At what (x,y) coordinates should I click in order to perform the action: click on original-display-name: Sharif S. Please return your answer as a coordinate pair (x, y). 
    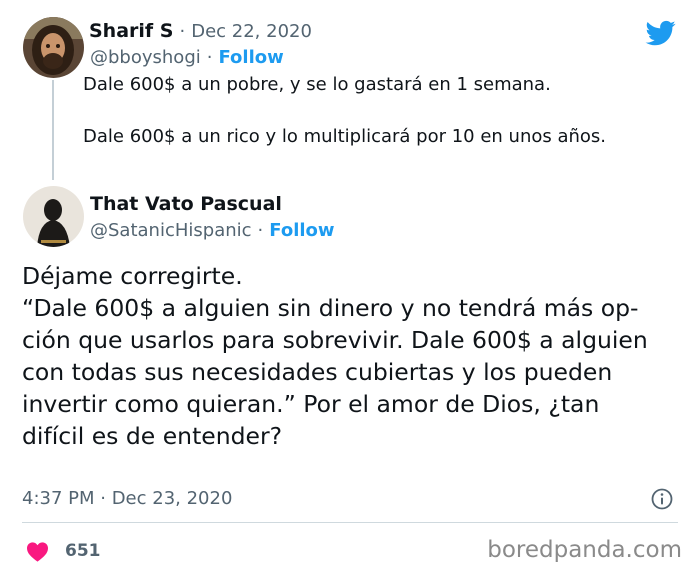
    Looking at the image, I should click on (131, 31).